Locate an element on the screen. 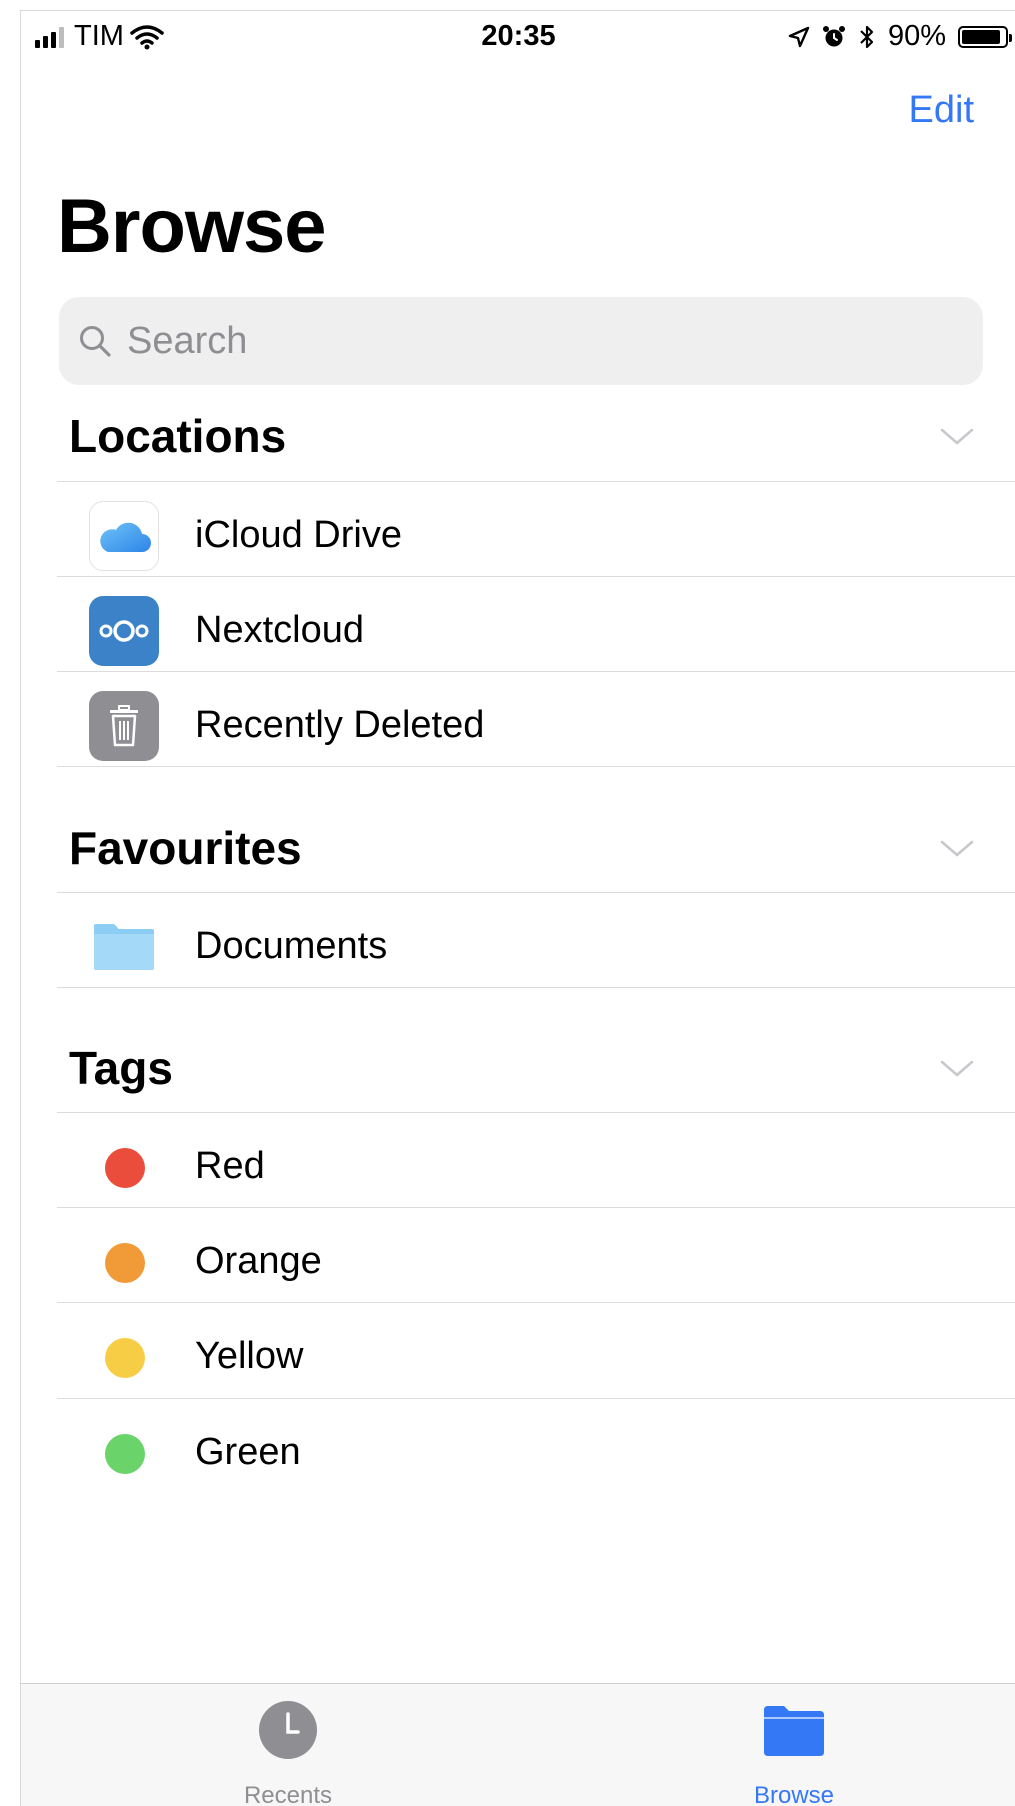 Image resolution: width=1015 pixels, height=1806 pixels. section-title-locations: Locations is located at coordinates (178, 436).